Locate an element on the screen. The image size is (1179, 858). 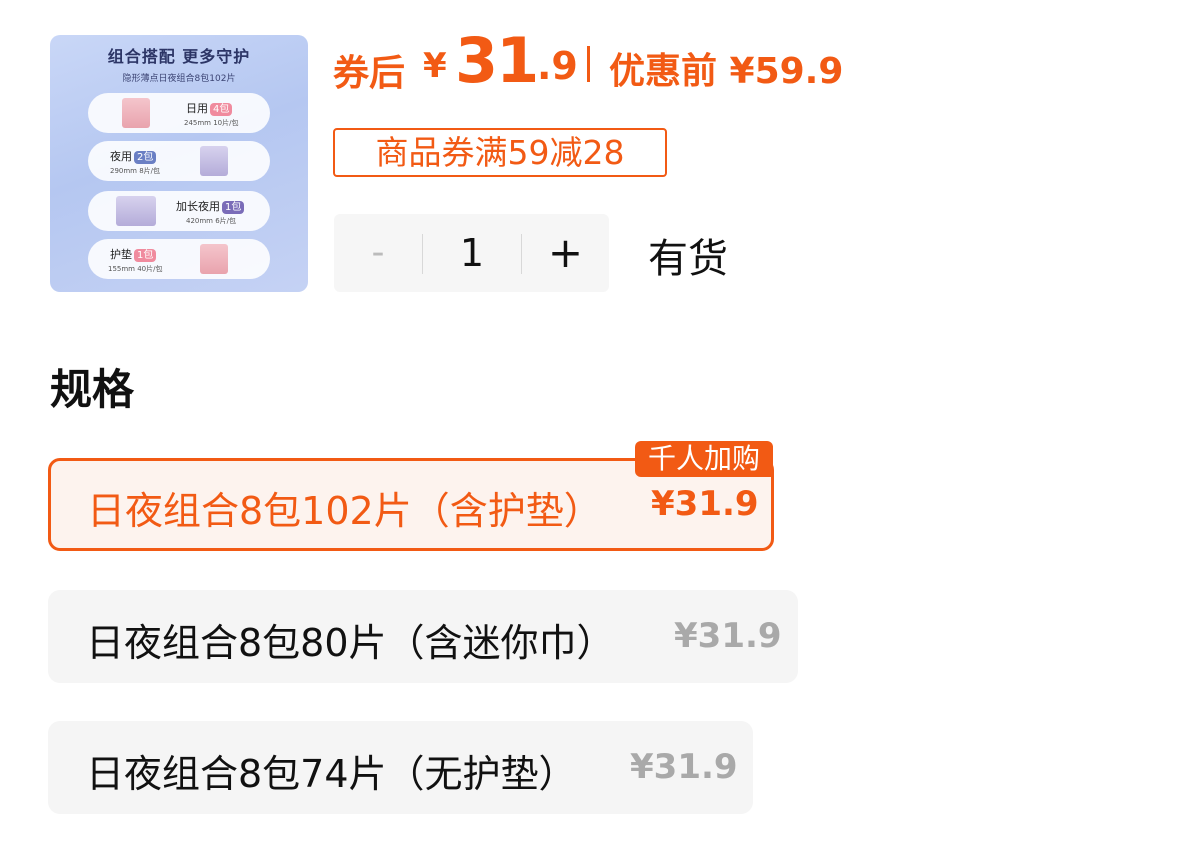
thumbnail-item-night: 夜用 2包 290mm 8片/包 is located at coordinates (179, 161).